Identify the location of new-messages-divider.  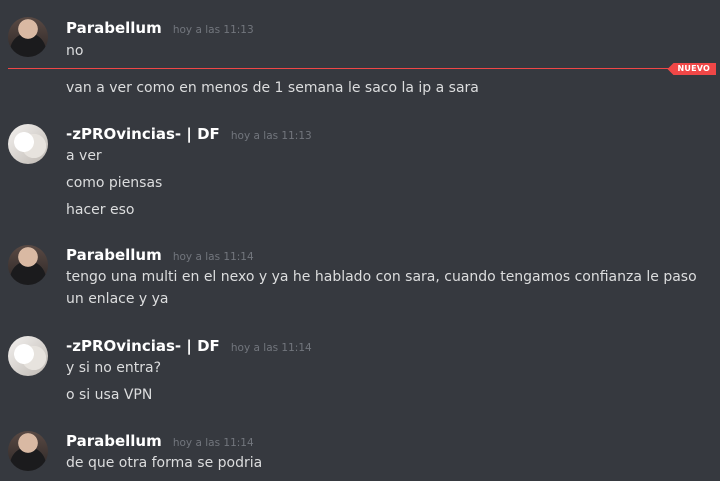
(342, 68).